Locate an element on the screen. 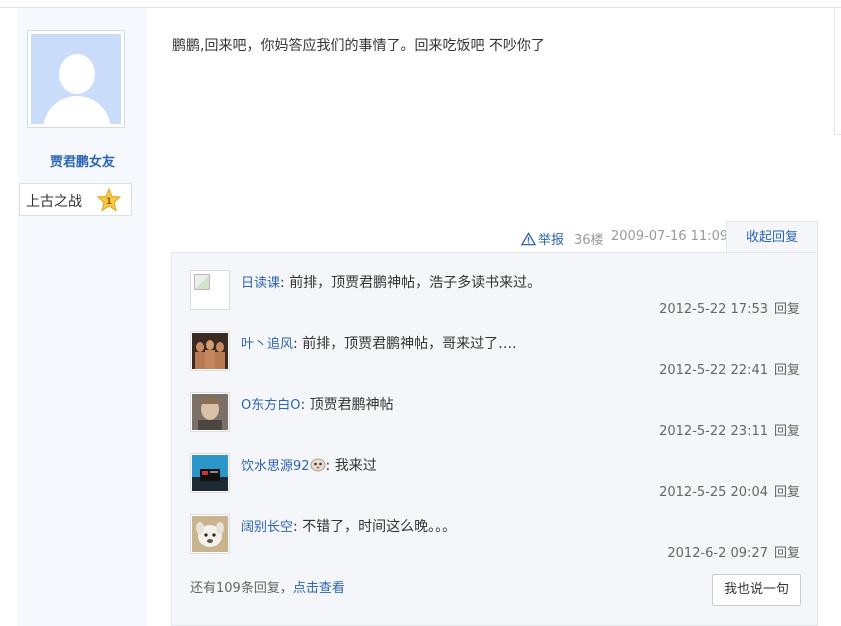  group-photo-icon is located at coordinates (210, 351).